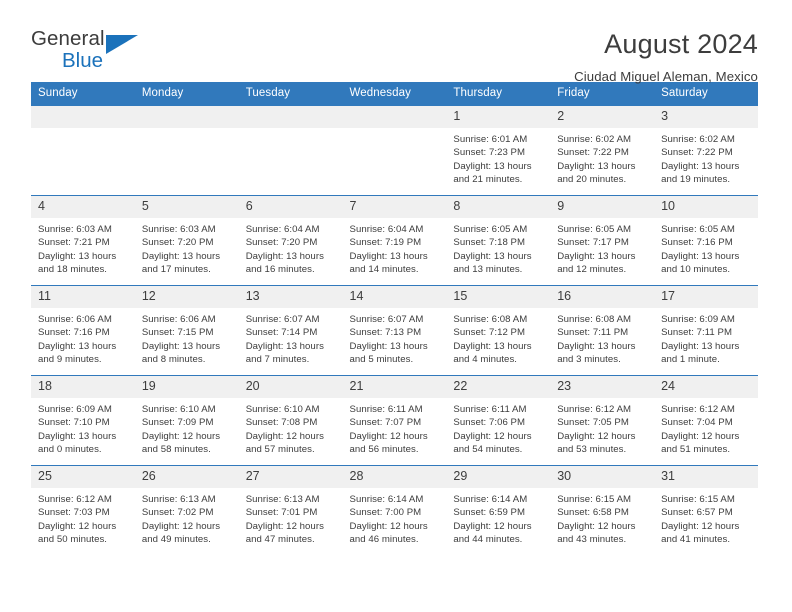 The width and height of the screenshot is (792, 612). What do you see at coordinates (186, 387) in the screenshot?
I see `day-number: 19` at bounding box center [186, 387].